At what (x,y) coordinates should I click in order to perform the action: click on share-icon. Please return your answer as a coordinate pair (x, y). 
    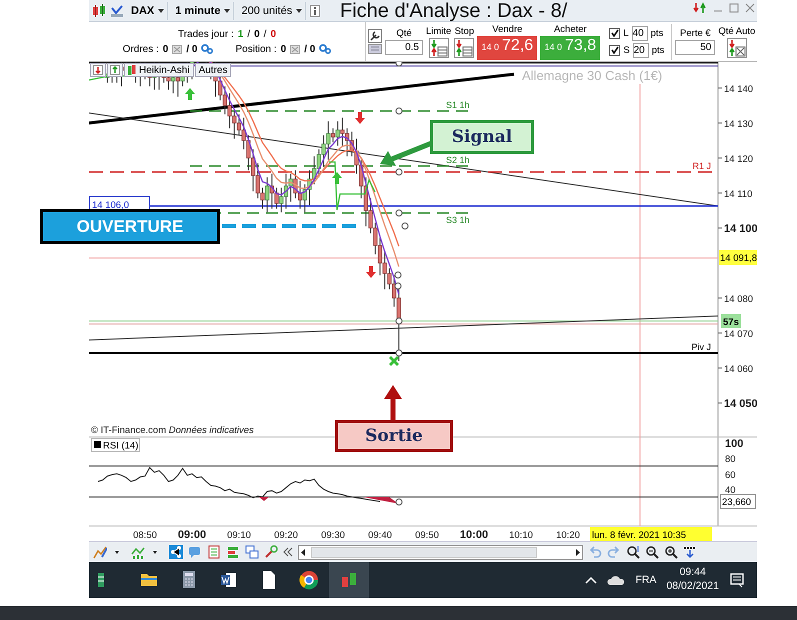
    Looking at the image, I should click on (176, 552).